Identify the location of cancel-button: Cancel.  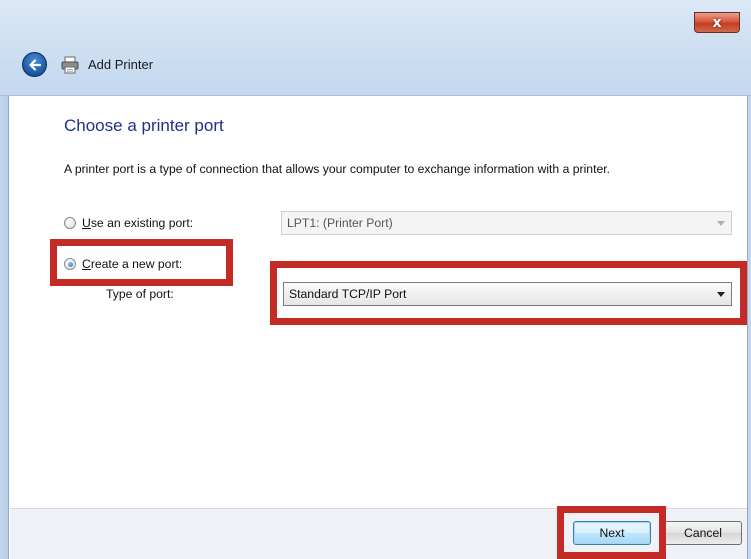
(703, 533).